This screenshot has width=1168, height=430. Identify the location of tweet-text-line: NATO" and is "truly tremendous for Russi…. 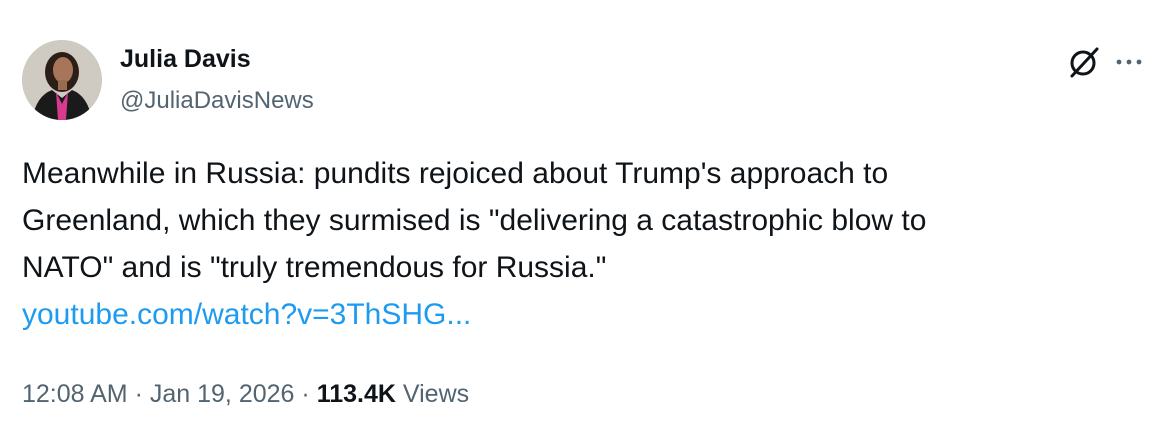
(314, 267).